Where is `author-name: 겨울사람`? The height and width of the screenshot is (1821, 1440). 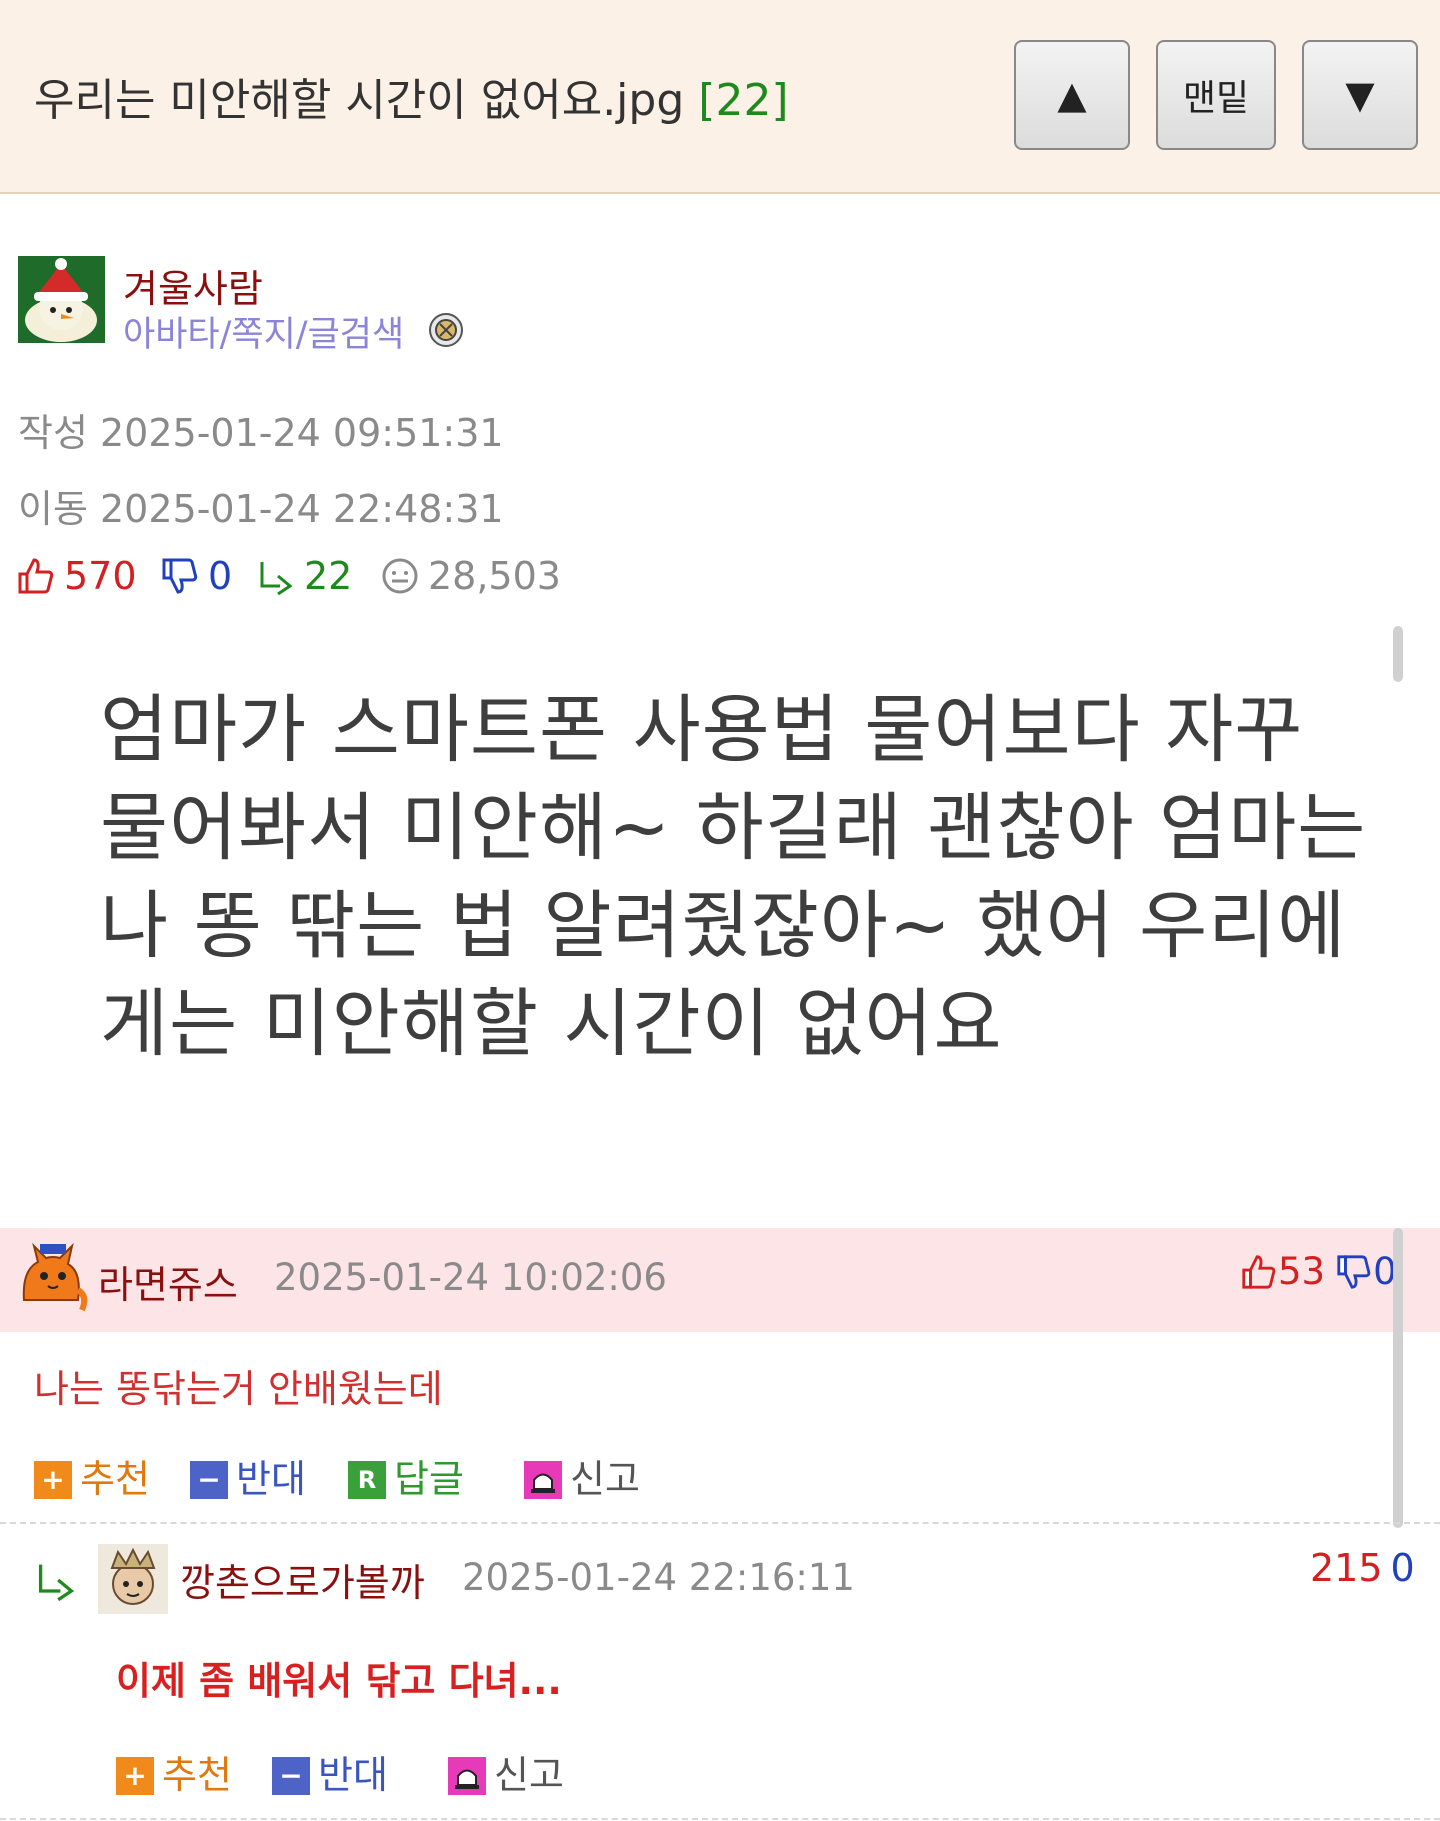
author-name: 겨울사람 is located at coordinates (193, 285).